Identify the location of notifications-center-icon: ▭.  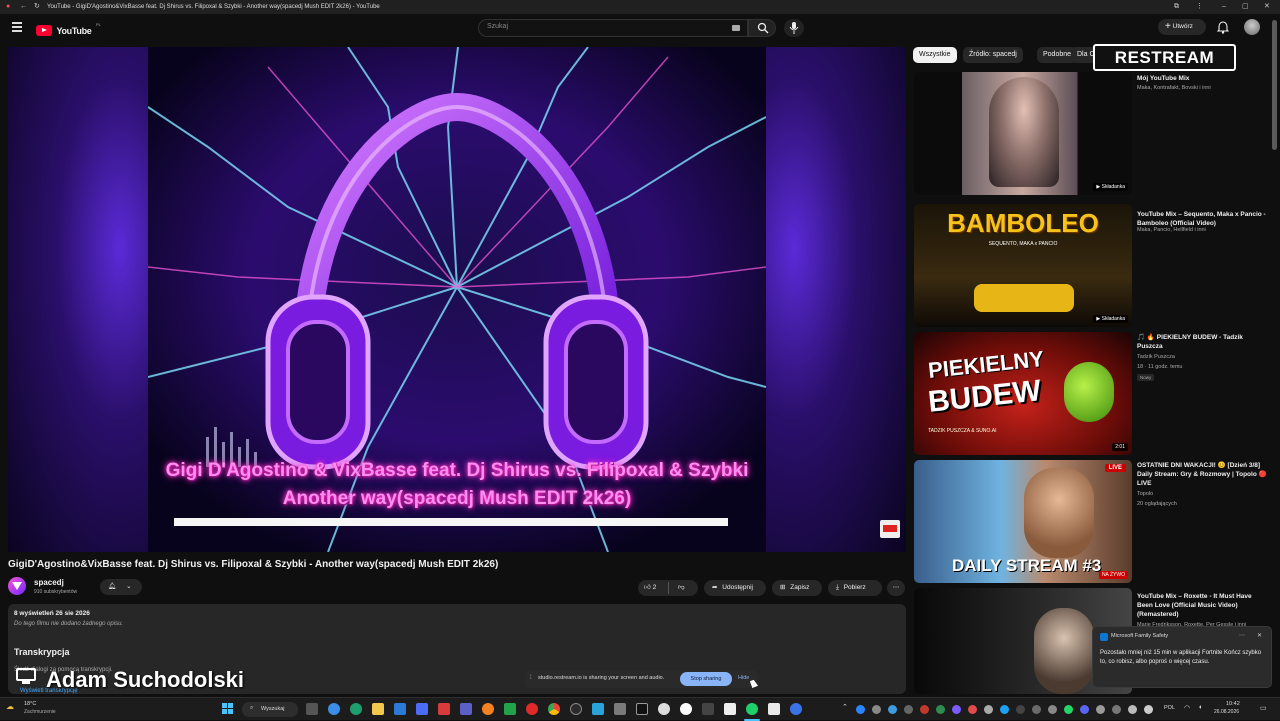
(1263, 708).